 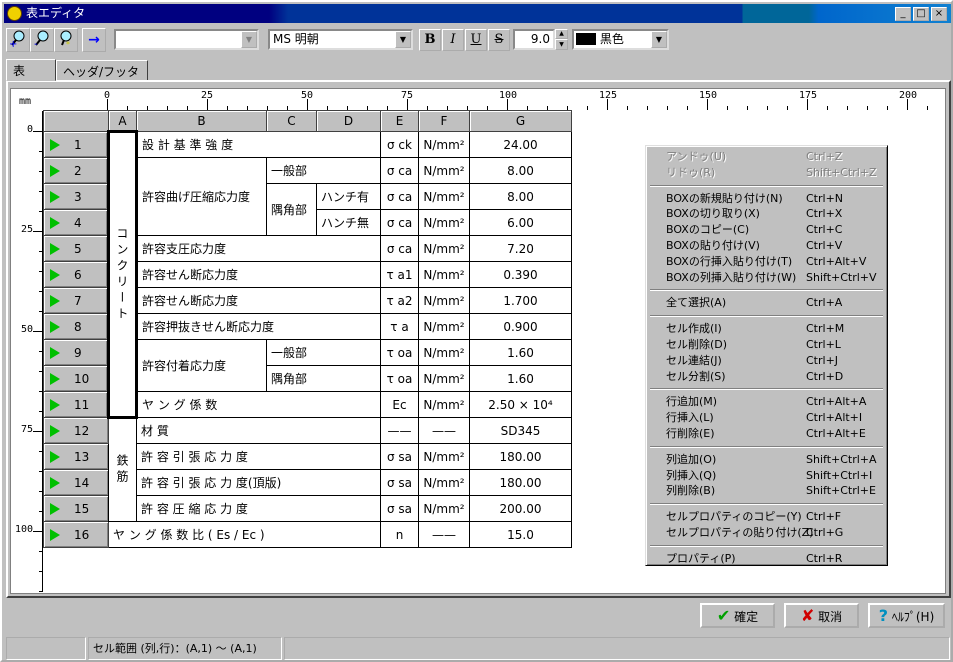 I want to click on menu-item: BOXの新規貼り付け(N) Ctrl+N, so click(x=766, y=199).